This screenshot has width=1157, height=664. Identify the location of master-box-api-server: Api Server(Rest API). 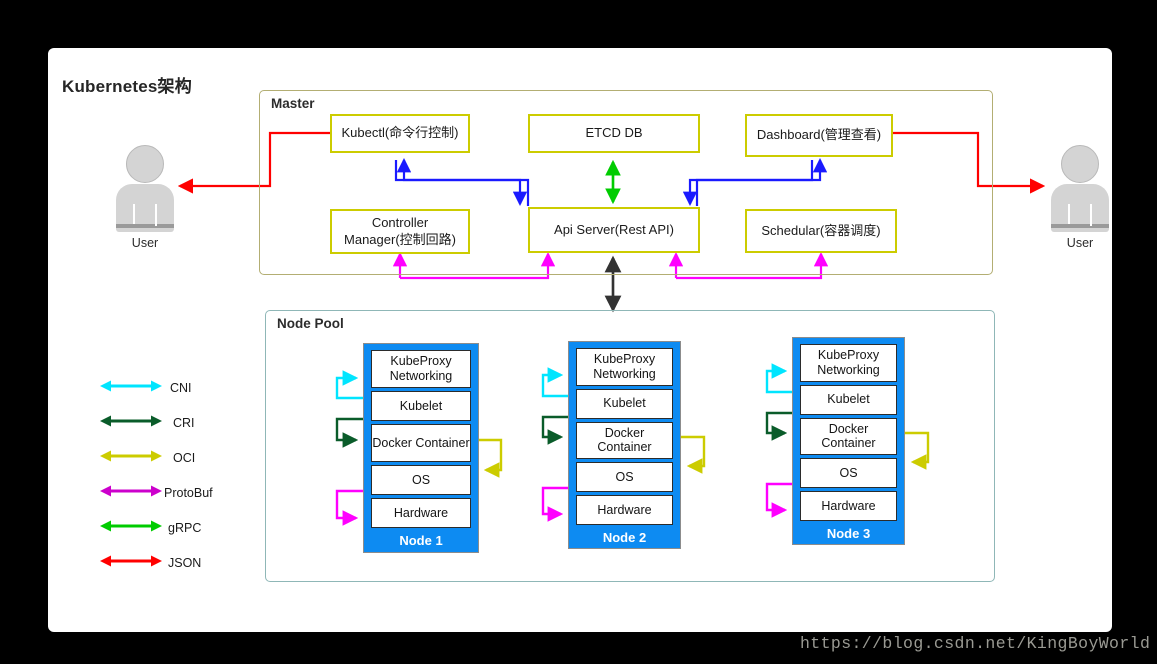
(614, 230).